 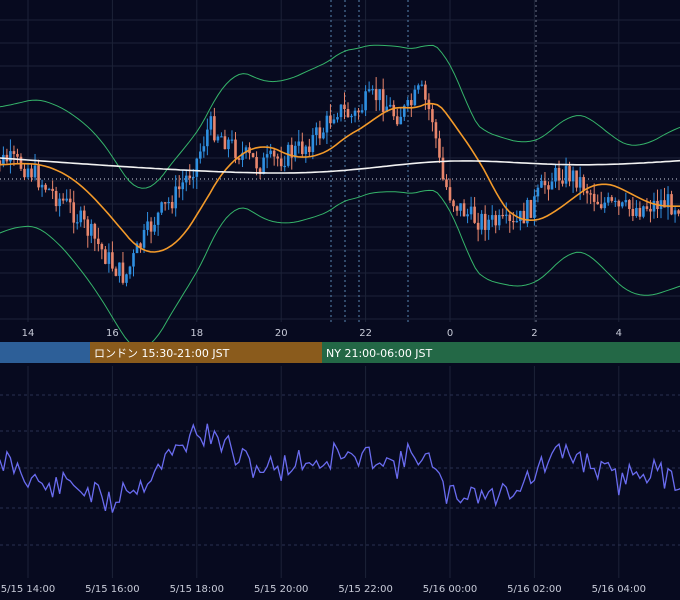 I want to click on price-x-tick-label: 22, so click(x=365, y=333).